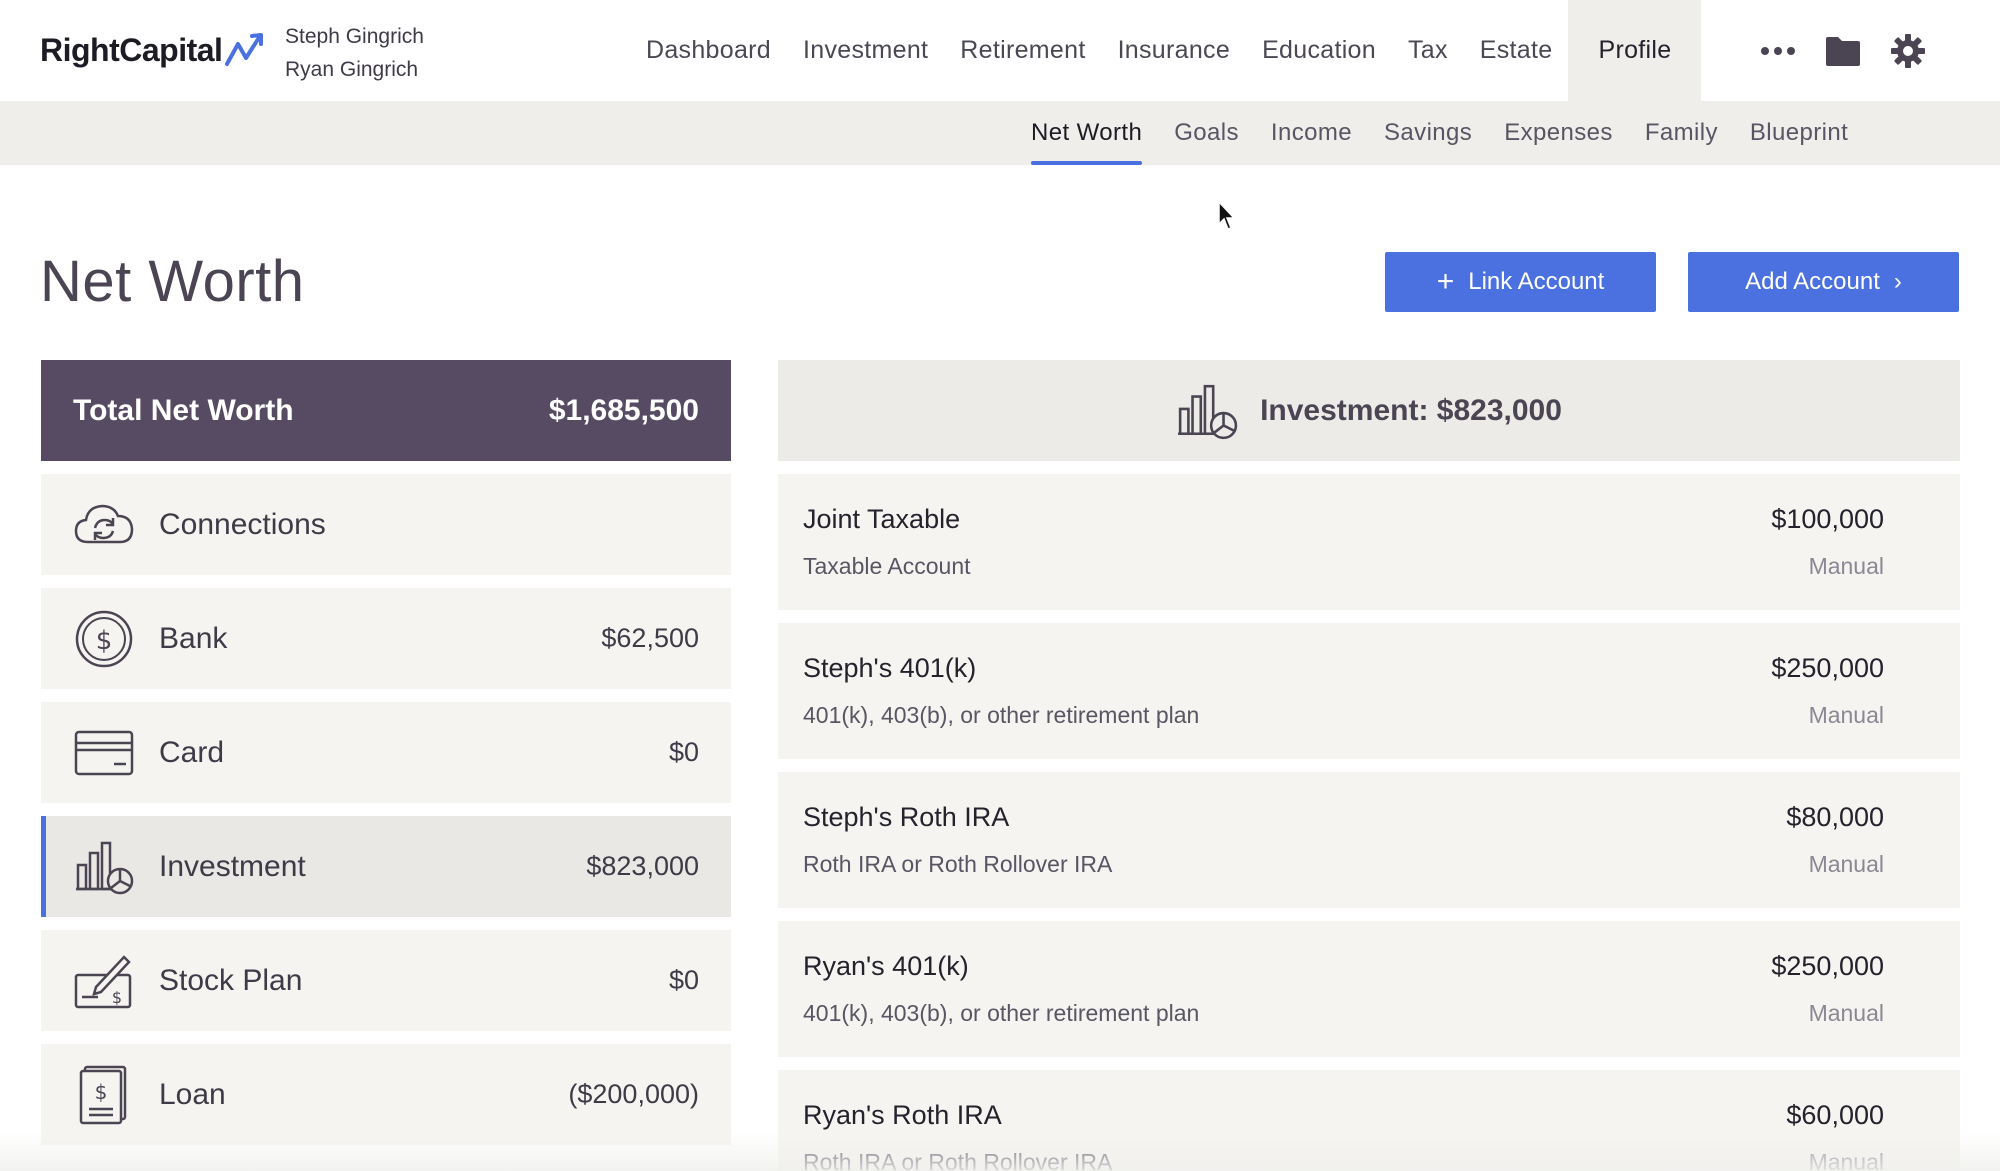  Describe the element at coordinates (242, 524) in the screenshot. I see `category-label: Connections` at that location.